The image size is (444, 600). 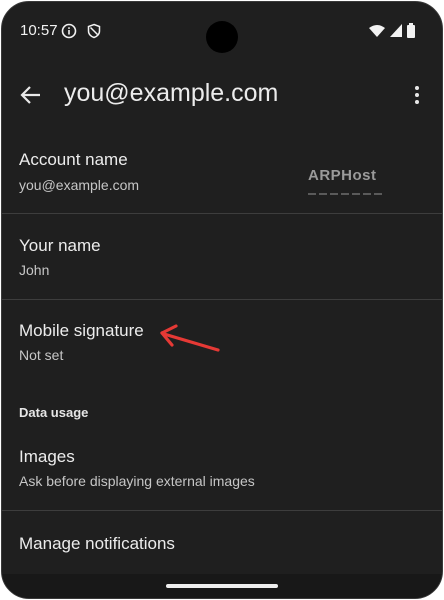 I want to click on status-time: 10:57, so click(x=39, y=30).